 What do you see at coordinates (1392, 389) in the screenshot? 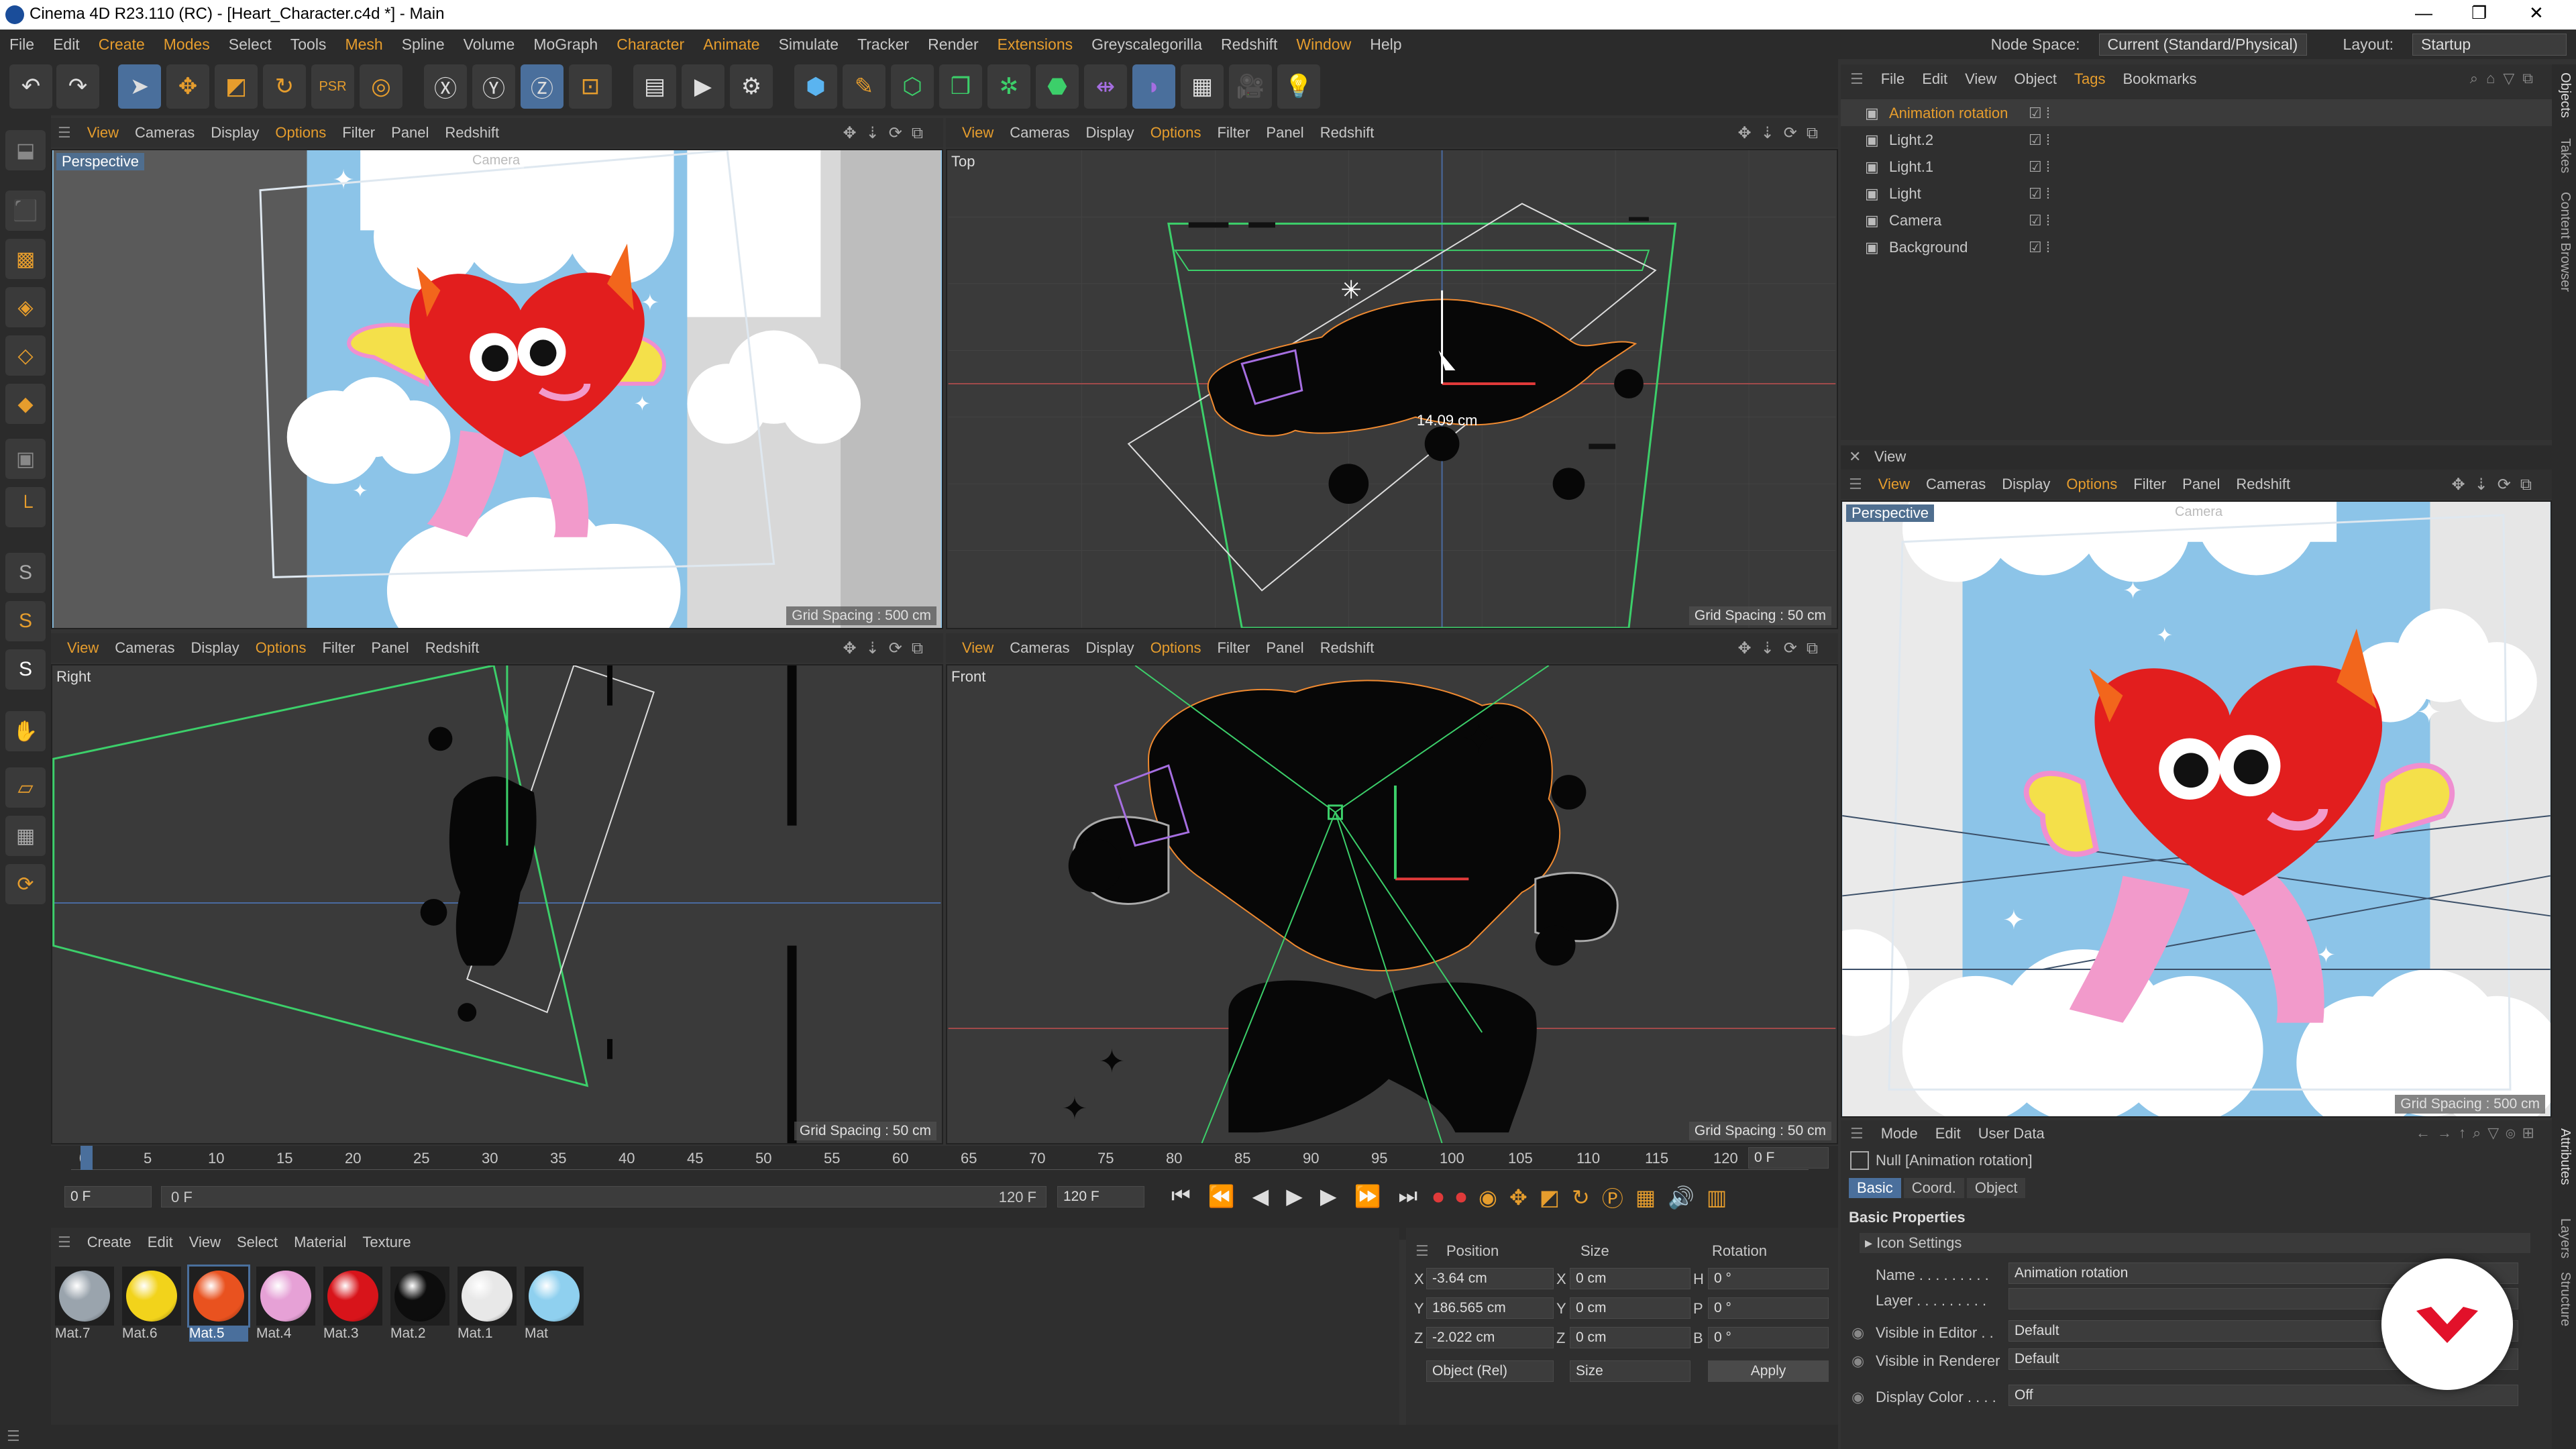
I see `top-viewport: ✳ Top 14.09 cm Grid Spacing : 50 cm` at bounding box center [1392, 389].